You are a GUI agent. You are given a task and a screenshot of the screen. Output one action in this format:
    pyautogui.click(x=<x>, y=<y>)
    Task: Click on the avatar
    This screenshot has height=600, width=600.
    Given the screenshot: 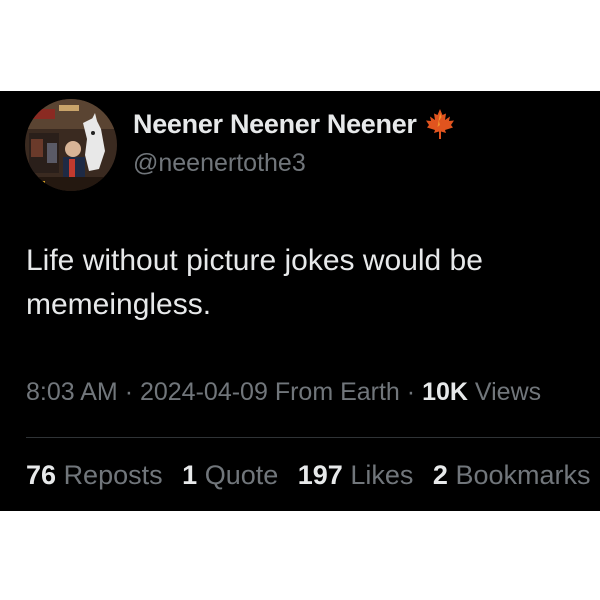 What is the action you would take?
    pyautogui.click(x=71, y=145)
    